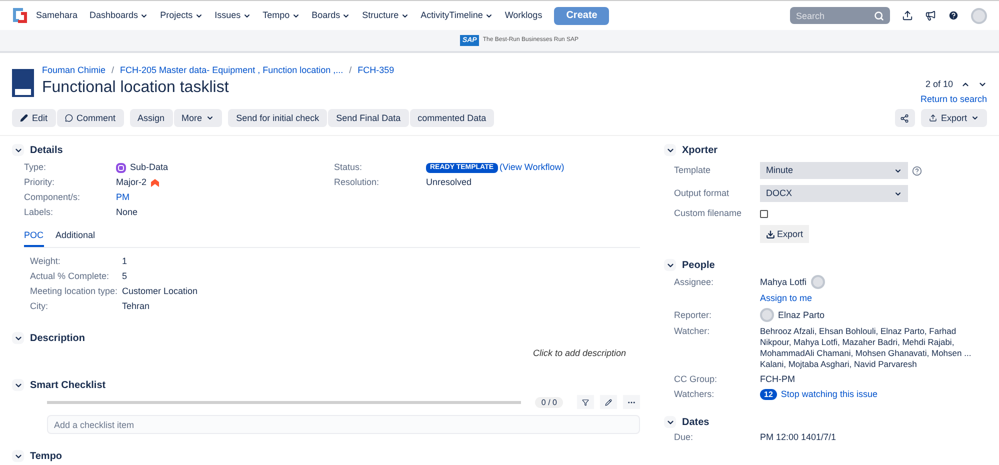  What do you see at coordinates (74, 70) in the screenshot?
I see `breadcrumb-link: Fouman Chimie` at bounding box center [74, 70].